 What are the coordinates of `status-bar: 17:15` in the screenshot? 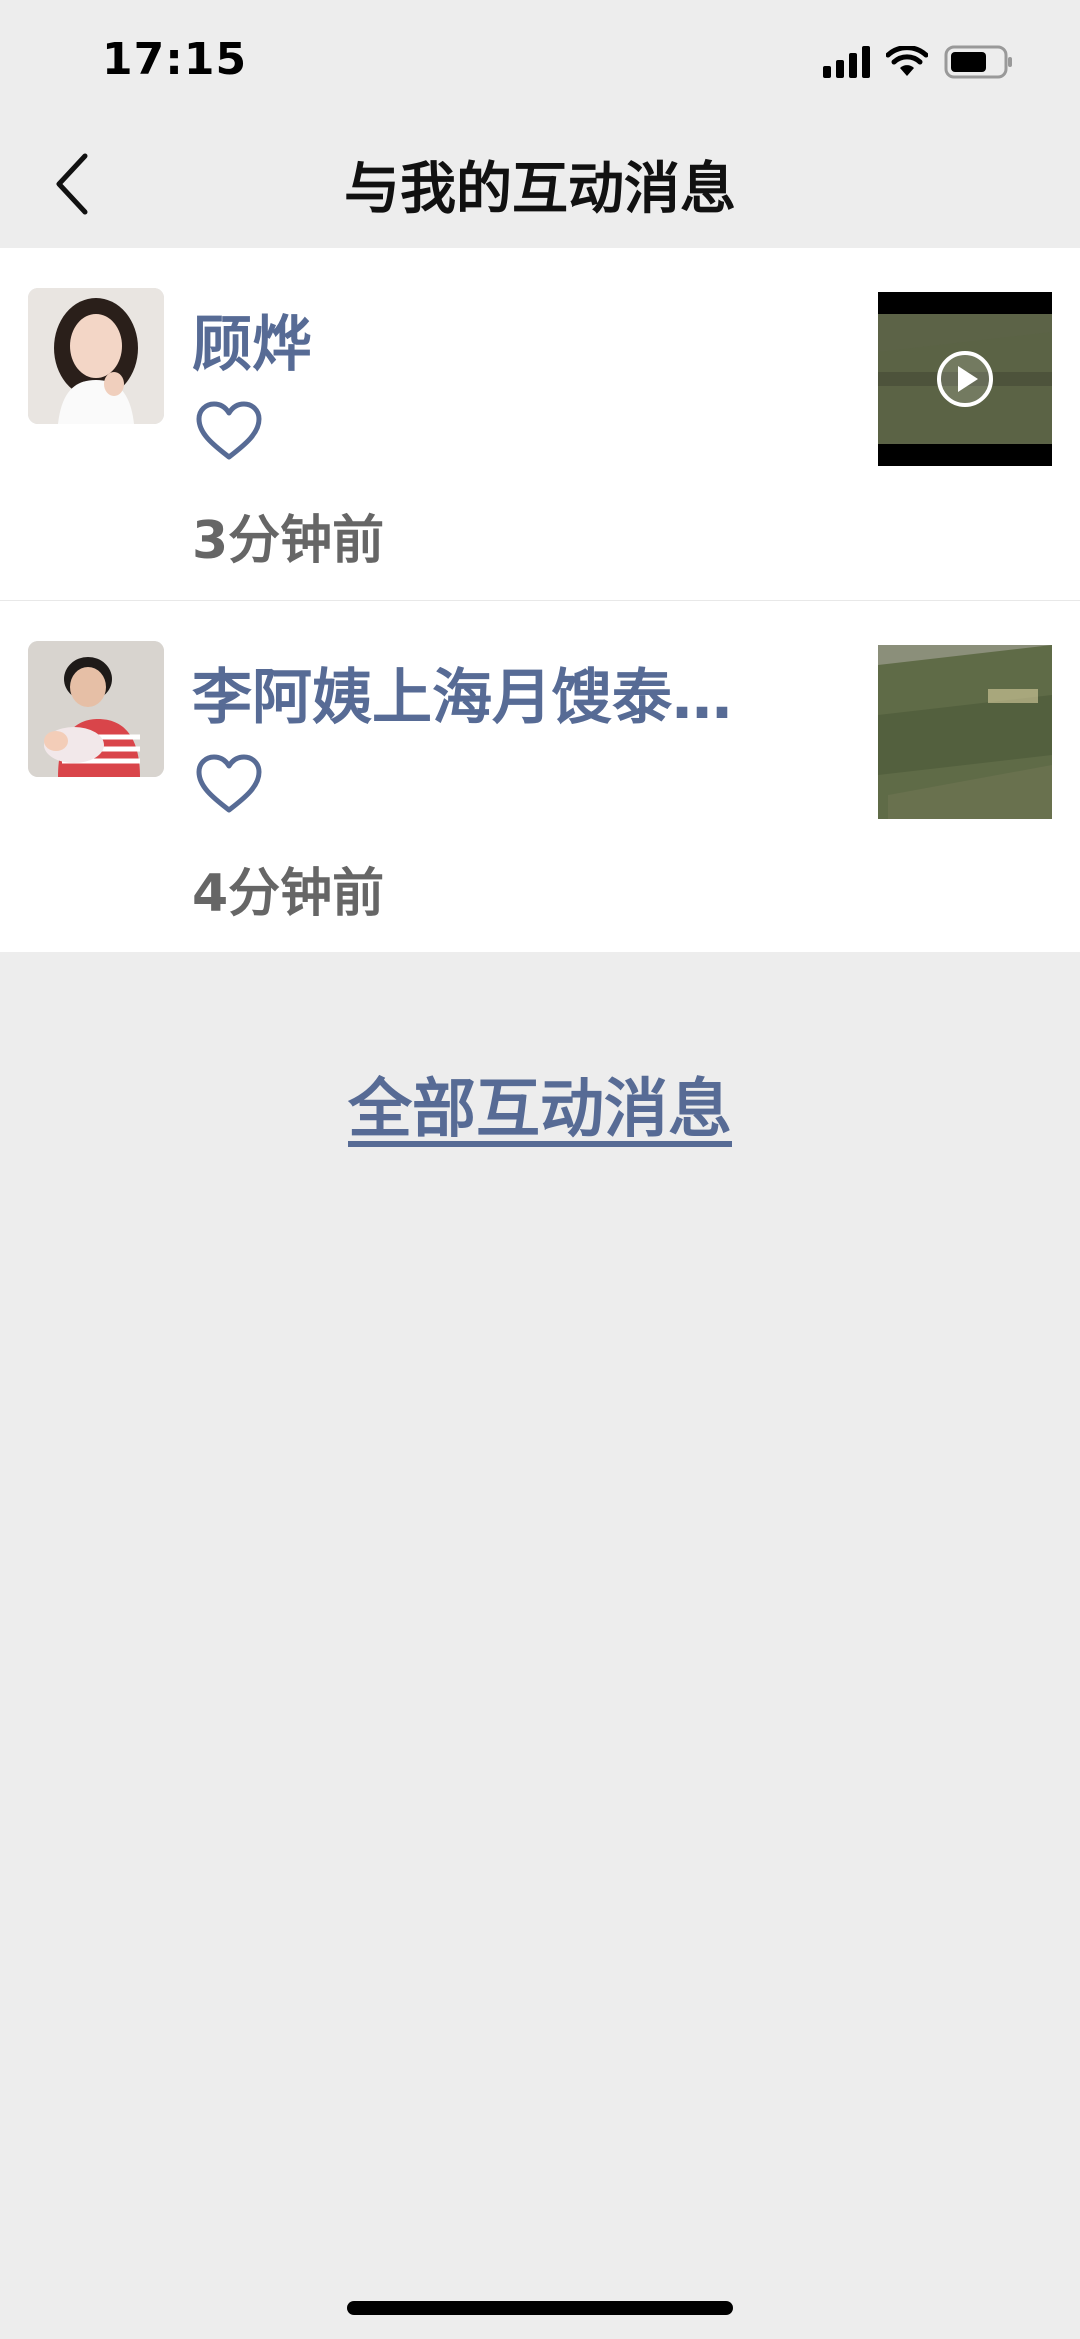 It's located at (540, 60).